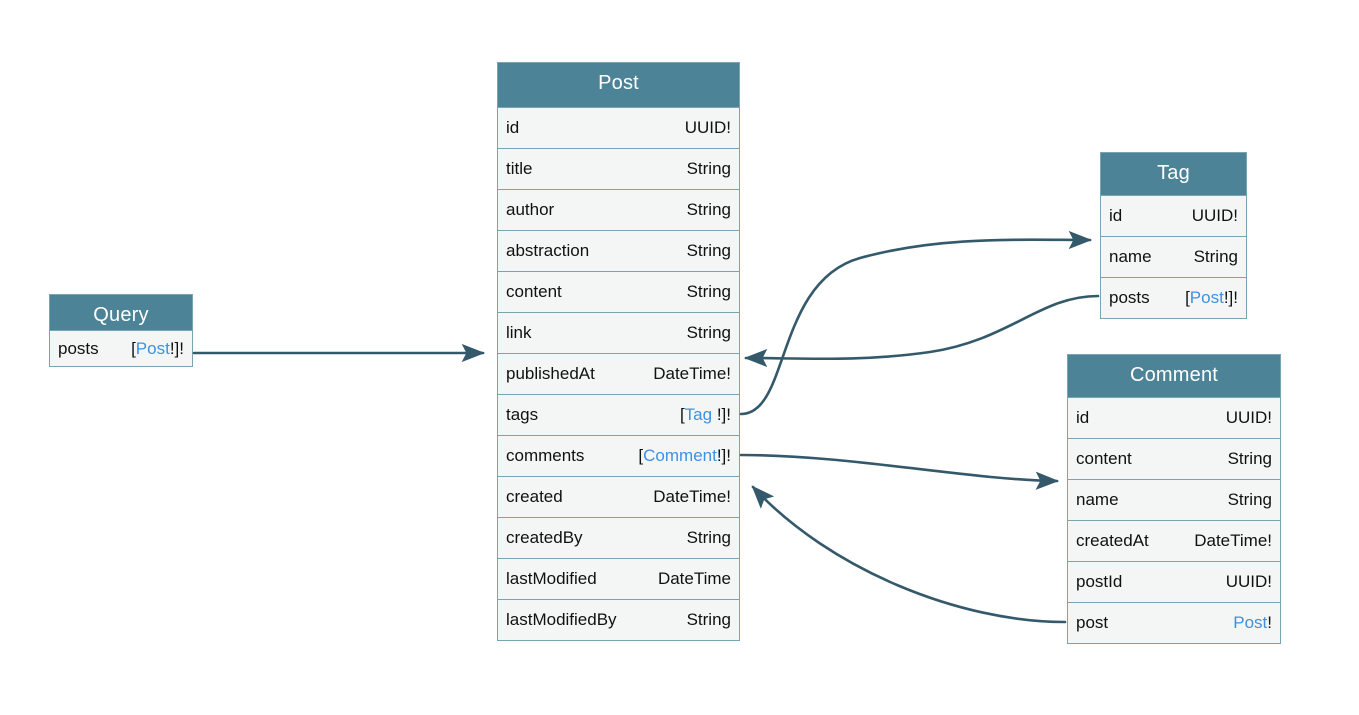 The width and height of the screenshot is (1359, 715). I want to click on field-row-post-publishedAt: publishedAt DateTime!, so click(618, 373).